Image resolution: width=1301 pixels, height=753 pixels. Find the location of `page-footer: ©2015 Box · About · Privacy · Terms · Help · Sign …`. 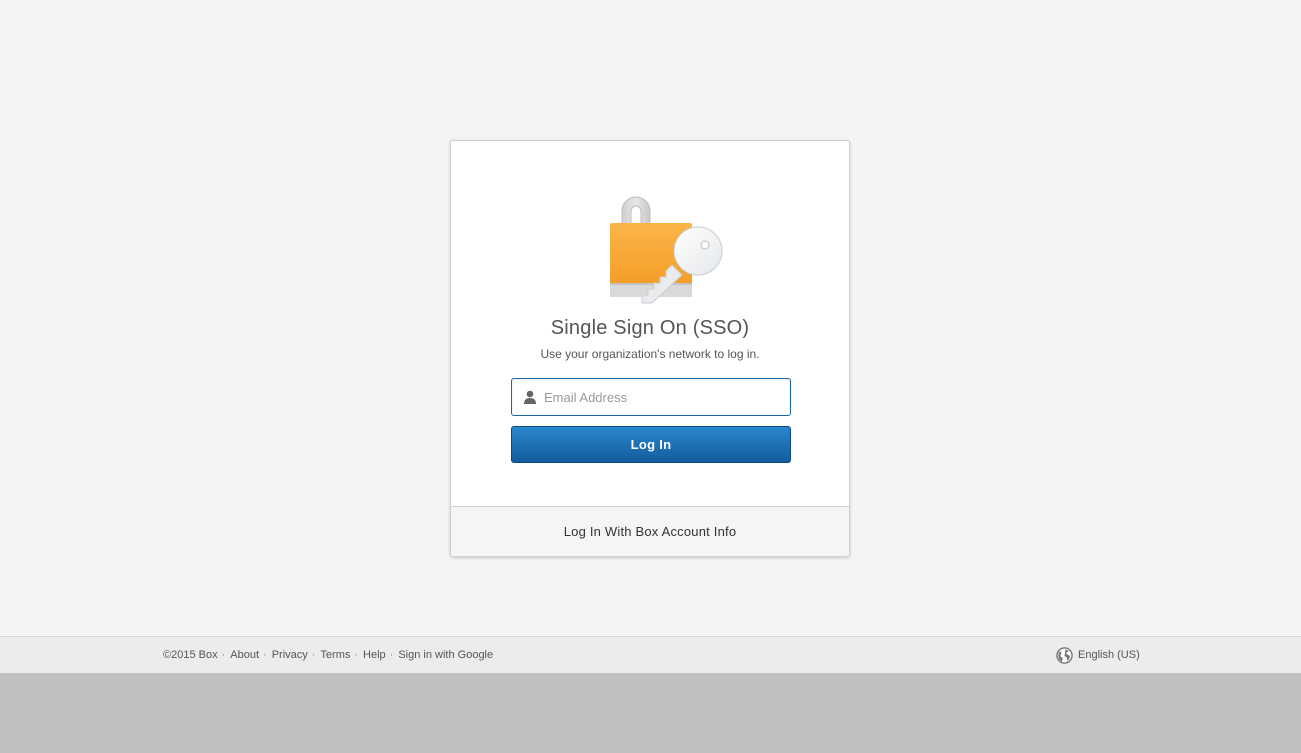

page-footer: ©2015 Box · About · Privacy · Terms · Help · Sign … is located at coordinates (650, 654).